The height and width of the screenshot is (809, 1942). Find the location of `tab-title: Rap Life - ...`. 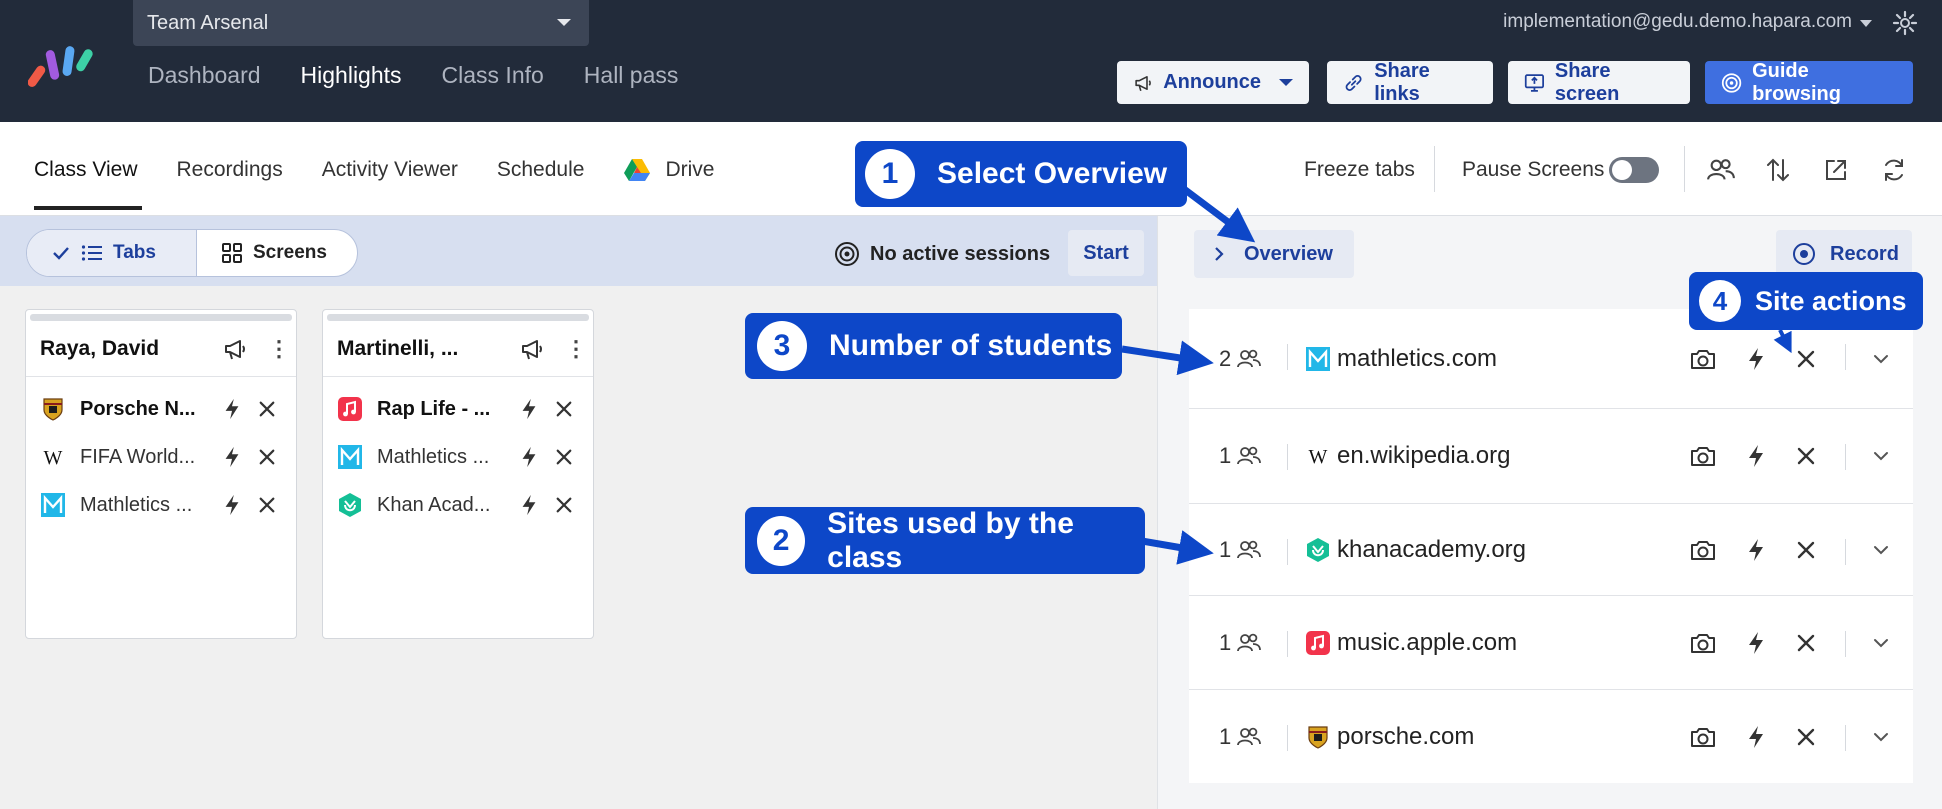

tab-title: Rap Life - ... is located at coordinates (434, 408).